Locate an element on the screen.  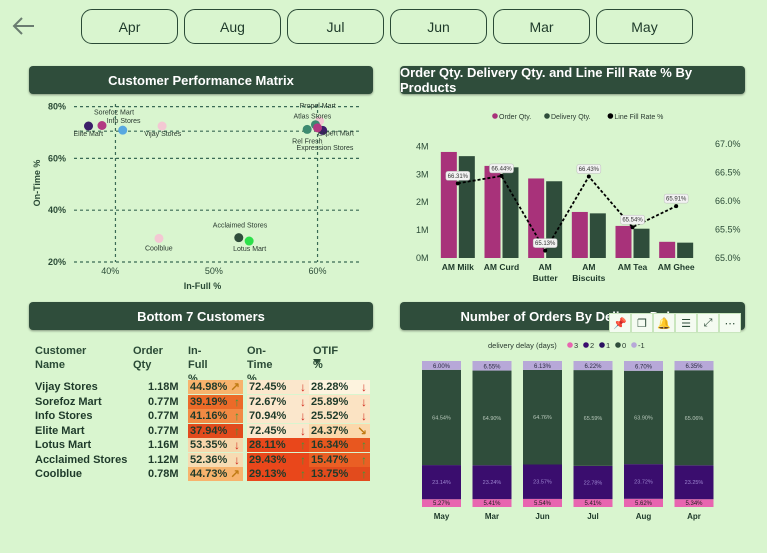
pin-icon: 📌 is located at coordinates (620, 323).